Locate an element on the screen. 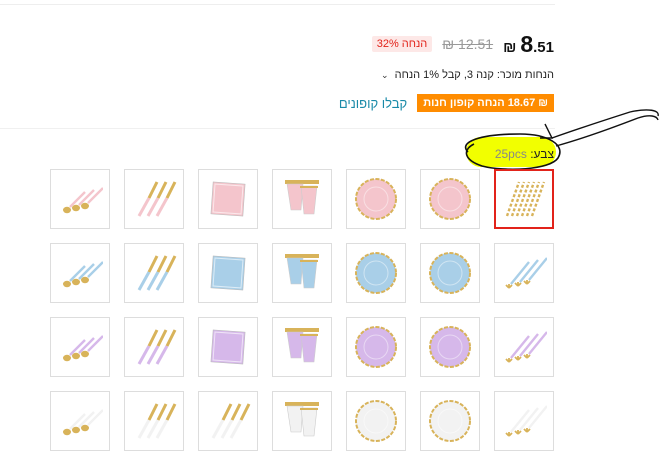  price-decimal: .51 is located at coordinates (543, 47).